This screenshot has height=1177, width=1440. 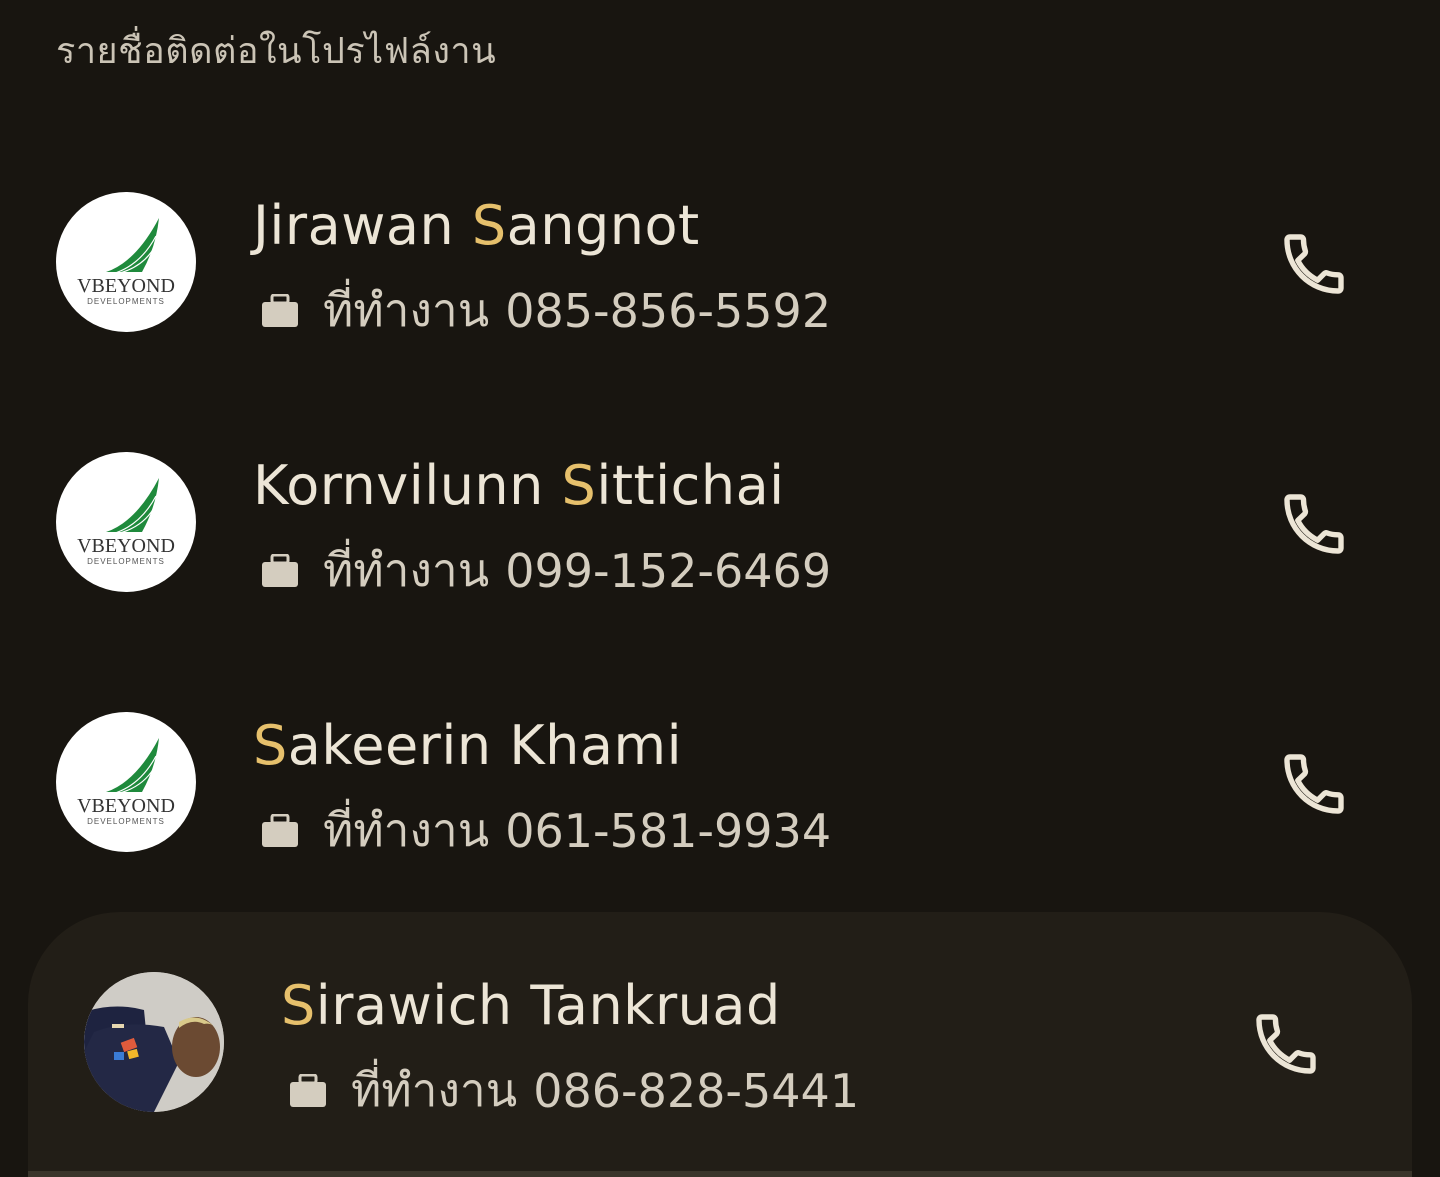 I want to click on section-header: รายชื่อติดต่อในโปรไฟล์งาน, so click(x=276, y=51).